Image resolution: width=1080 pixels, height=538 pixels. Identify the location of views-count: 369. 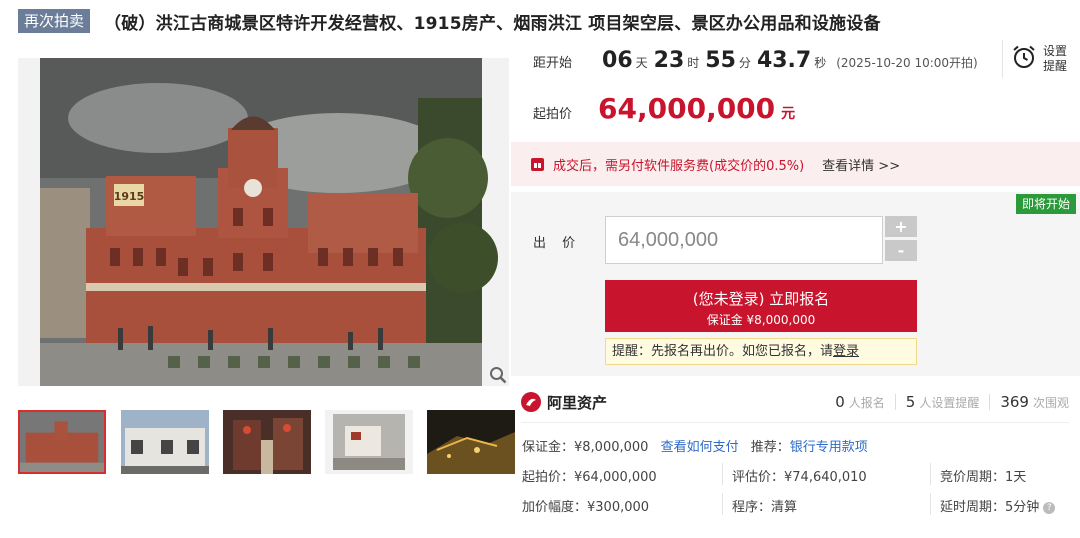
(1014, 402).